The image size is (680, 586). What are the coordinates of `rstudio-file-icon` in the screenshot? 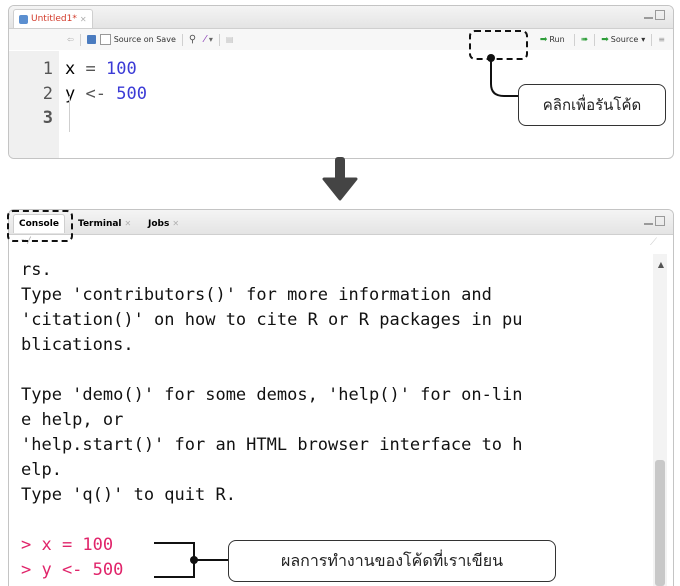 It's located at (23, 19).